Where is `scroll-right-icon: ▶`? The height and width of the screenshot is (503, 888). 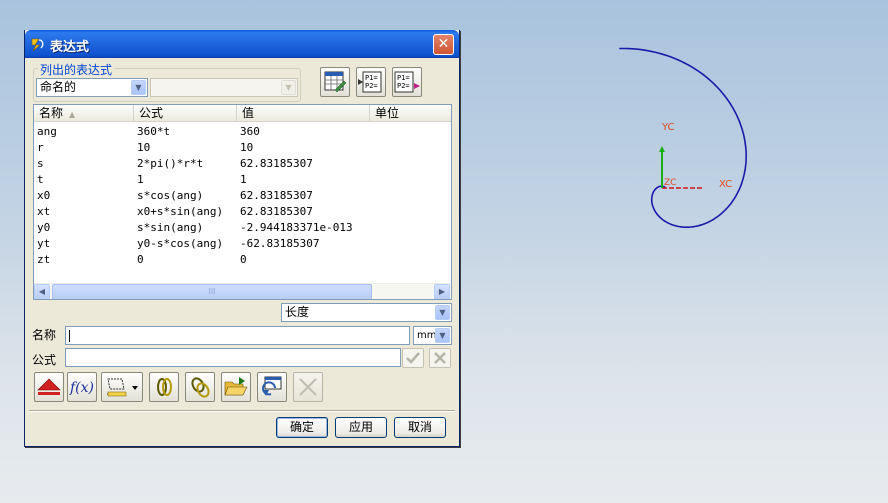
scroll-right-icon: ▶ is located at coordinates (442, 291).